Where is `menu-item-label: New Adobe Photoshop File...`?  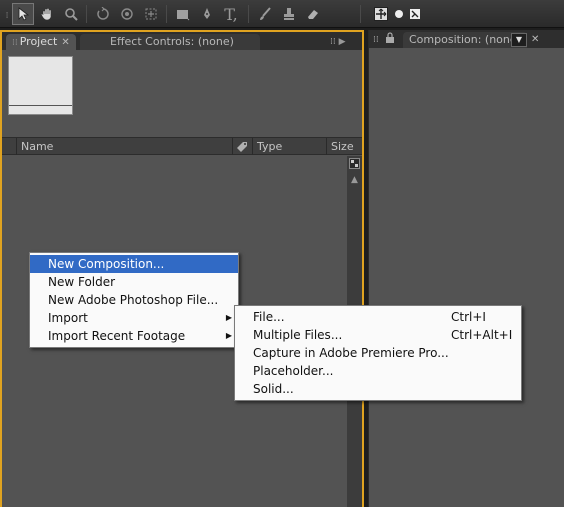
menu-item-label: New Adobe Photoshop File... is located at coordinates (133, 300).